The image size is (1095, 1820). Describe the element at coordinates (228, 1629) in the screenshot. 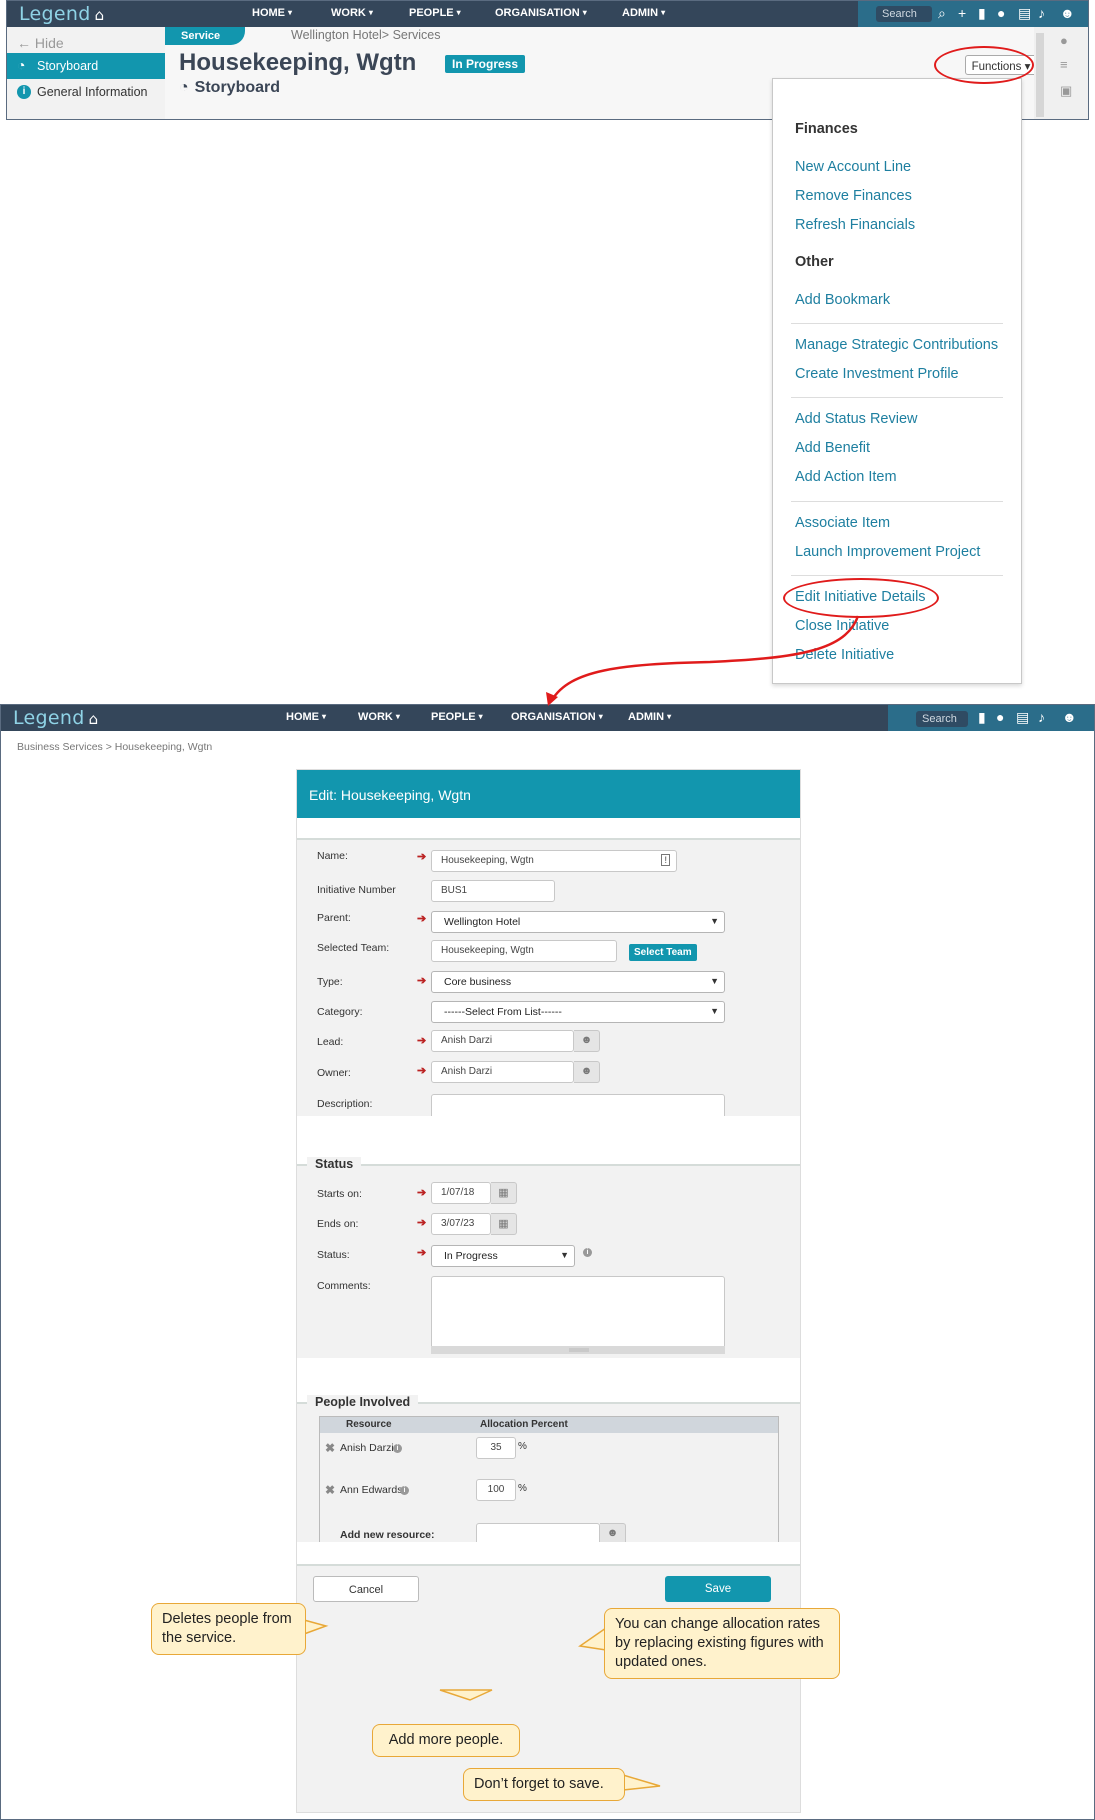

I see `callout-delete-people: Deletes people from the service.` at that location.